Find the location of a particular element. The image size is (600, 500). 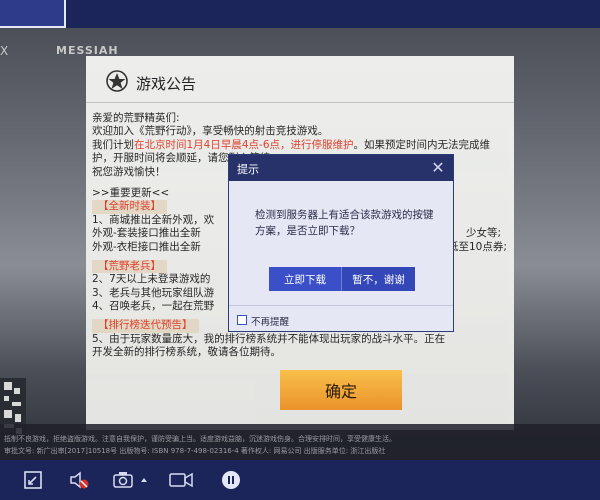

announcement-title: 游戏公告 is located at coordinates (166, 84).